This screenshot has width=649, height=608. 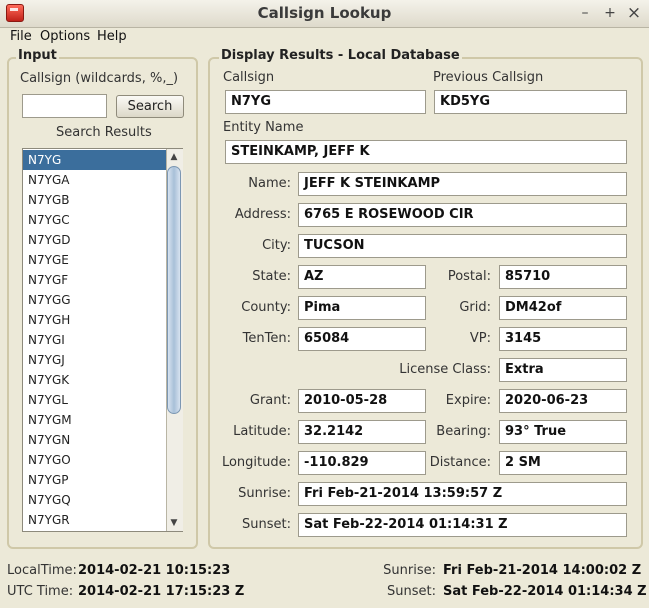 I want to click on menu-file: File, so click(x=21, y=36).